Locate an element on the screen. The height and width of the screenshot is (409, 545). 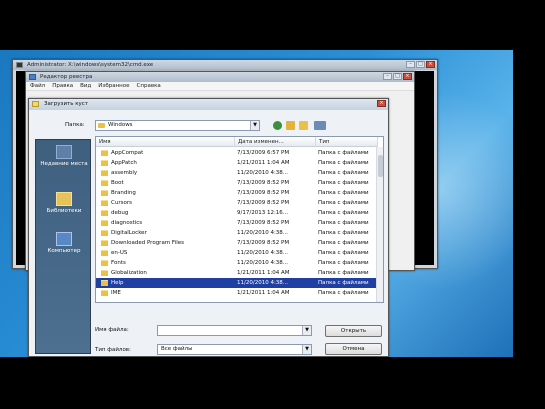
menu-help: Справка is located at coordinates (149, 86).